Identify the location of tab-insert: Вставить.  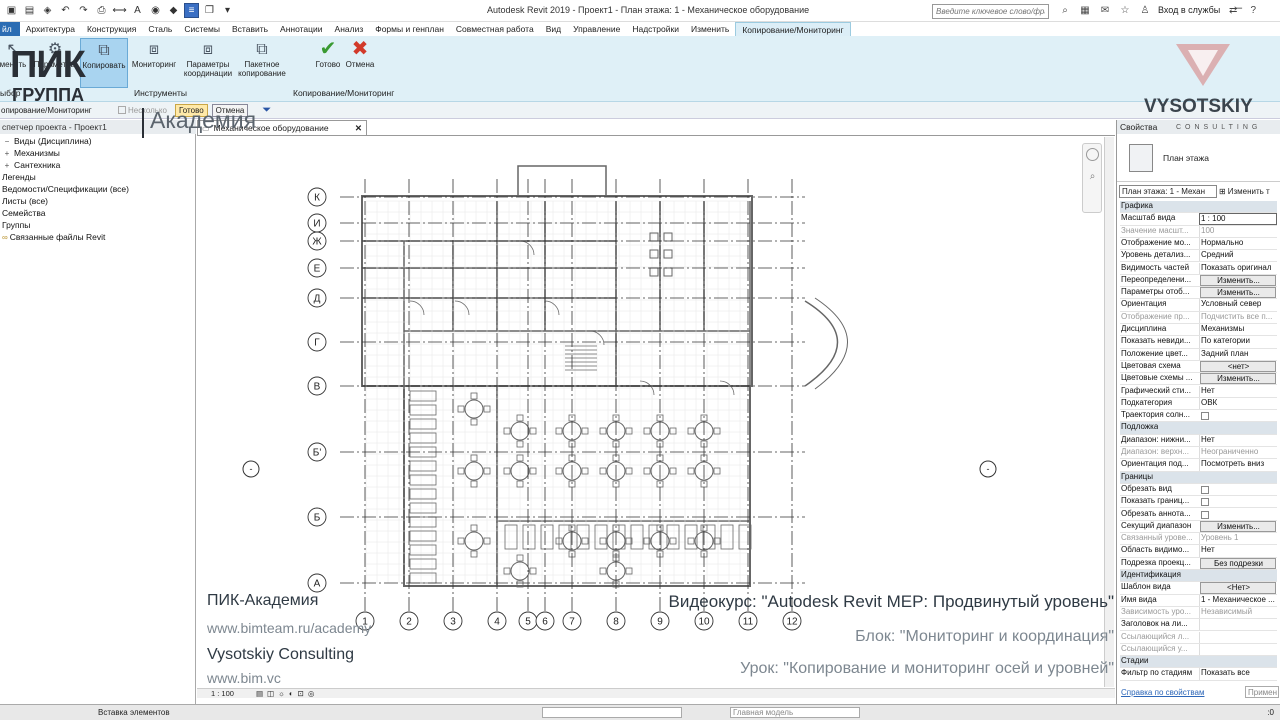
(250, 29).